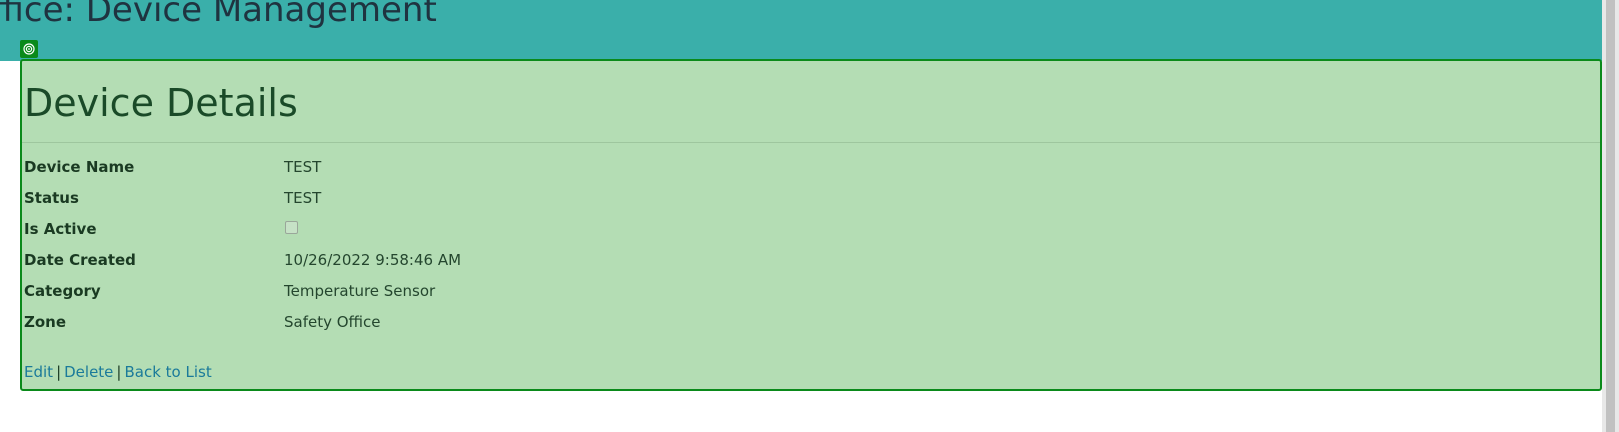 The height and width of the screenshot is (432, 1619). Describe the element at coordinates (60, 229) in the screenshot. I see `field-label: Is Active` at that location.